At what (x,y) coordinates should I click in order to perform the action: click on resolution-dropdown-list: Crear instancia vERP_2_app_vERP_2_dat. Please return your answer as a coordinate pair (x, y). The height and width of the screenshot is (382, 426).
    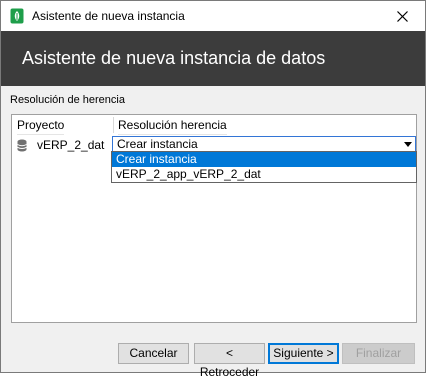
    Looking at the image, I should click on (264, 167).